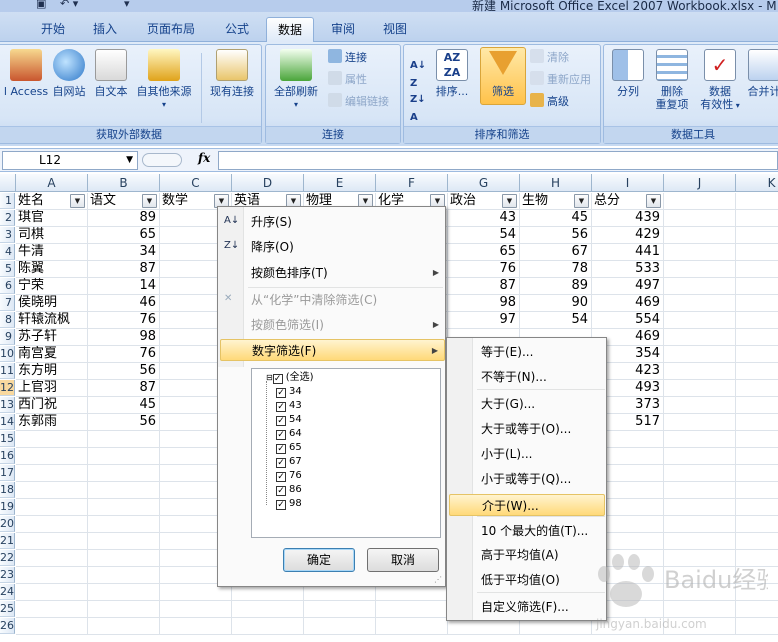 The height and width of the screenshot is (642, 778). I want to click on column-header-i: I, so click(628, 183).